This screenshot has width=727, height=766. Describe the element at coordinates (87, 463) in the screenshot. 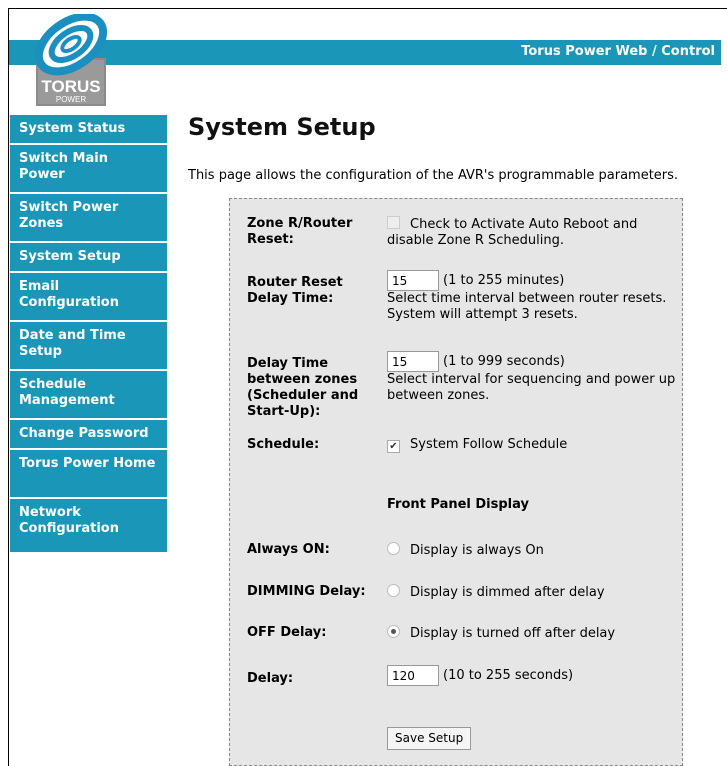

I see `sidebar-item-label: Torus Power Home` at that location.